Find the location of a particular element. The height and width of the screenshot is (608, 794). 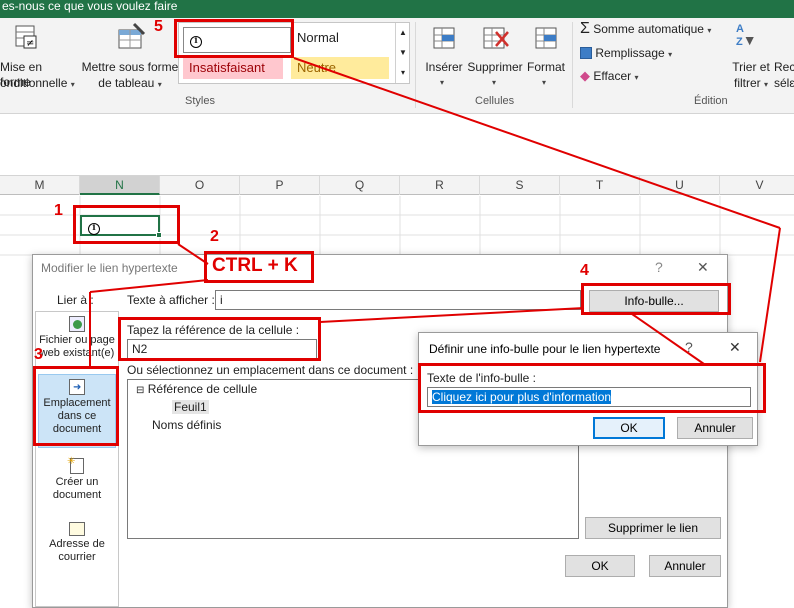

annotation-number-2: 2 is located at coordinates (214, 236).